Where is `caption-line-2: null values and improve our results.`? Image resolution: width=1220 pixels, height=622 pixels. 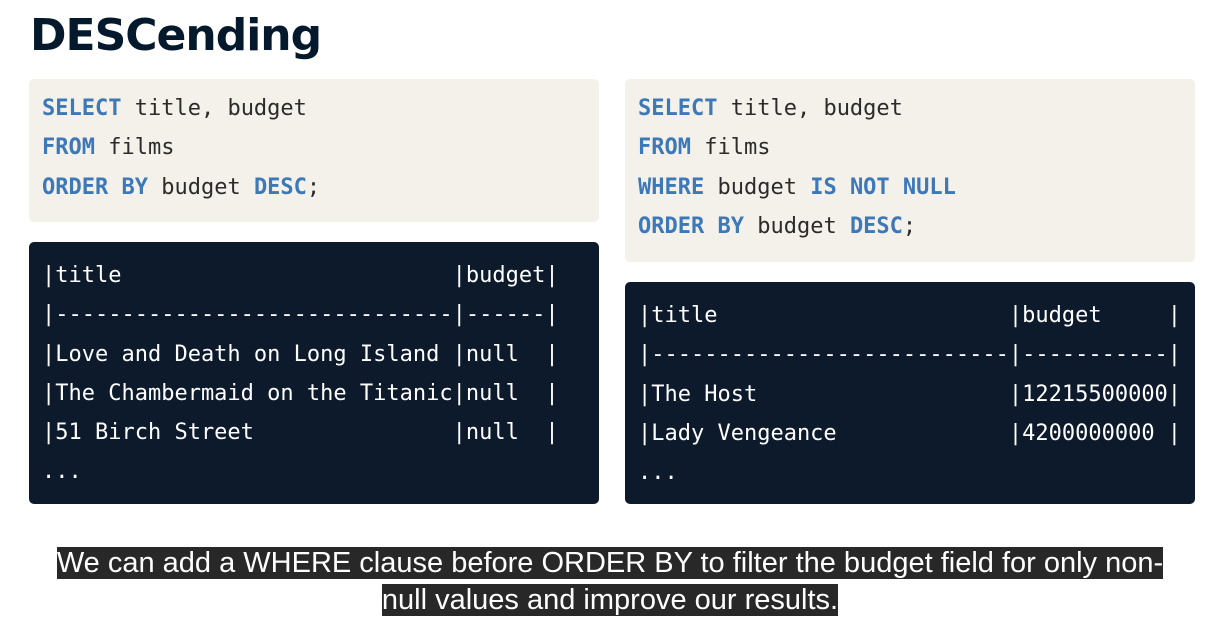
caption-line-2: null values and improve our results. is located at coordinates (610, 600).